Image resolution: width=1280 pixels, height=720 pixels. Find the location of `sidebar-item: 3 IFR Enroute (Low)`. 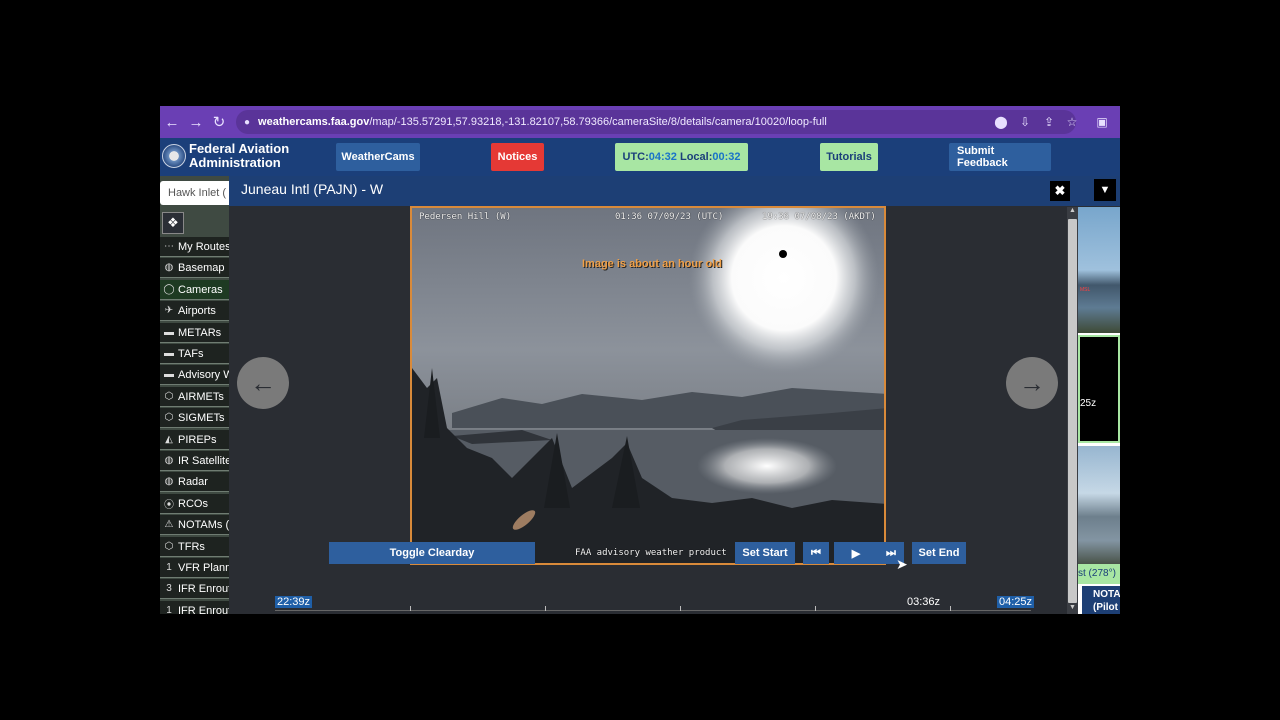

sidebar-item: 3 IFR Enroute (Low) is located at coordinates (194, 589).